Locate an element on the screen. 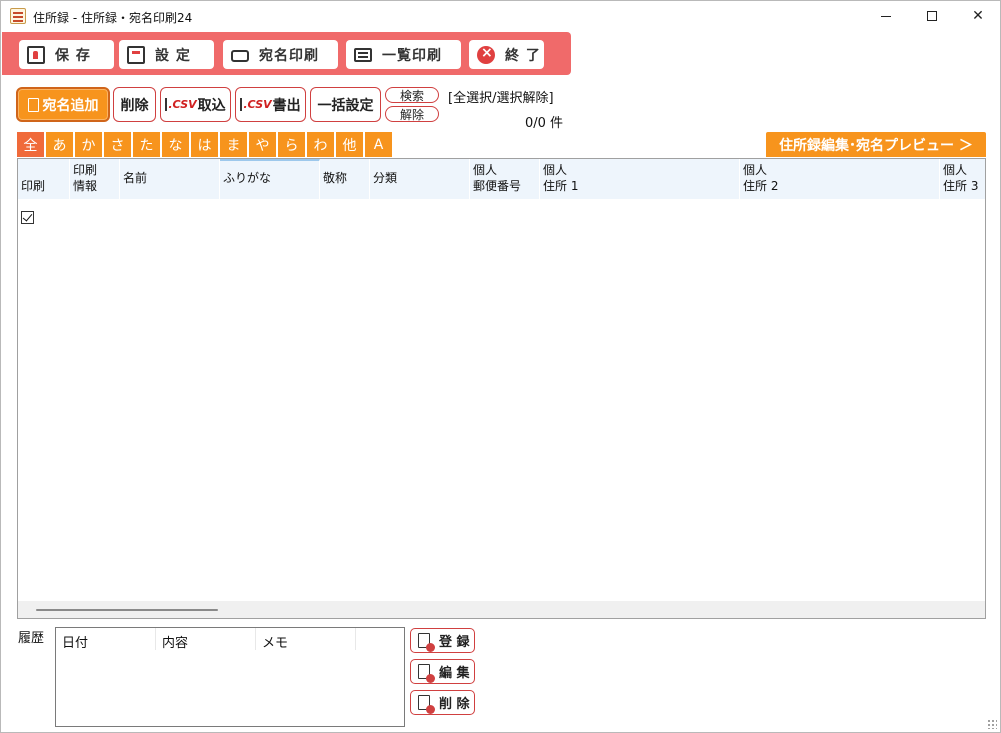 This screenshot has height=733, width=1001. maximize-button is located at coordinates (932, 16).